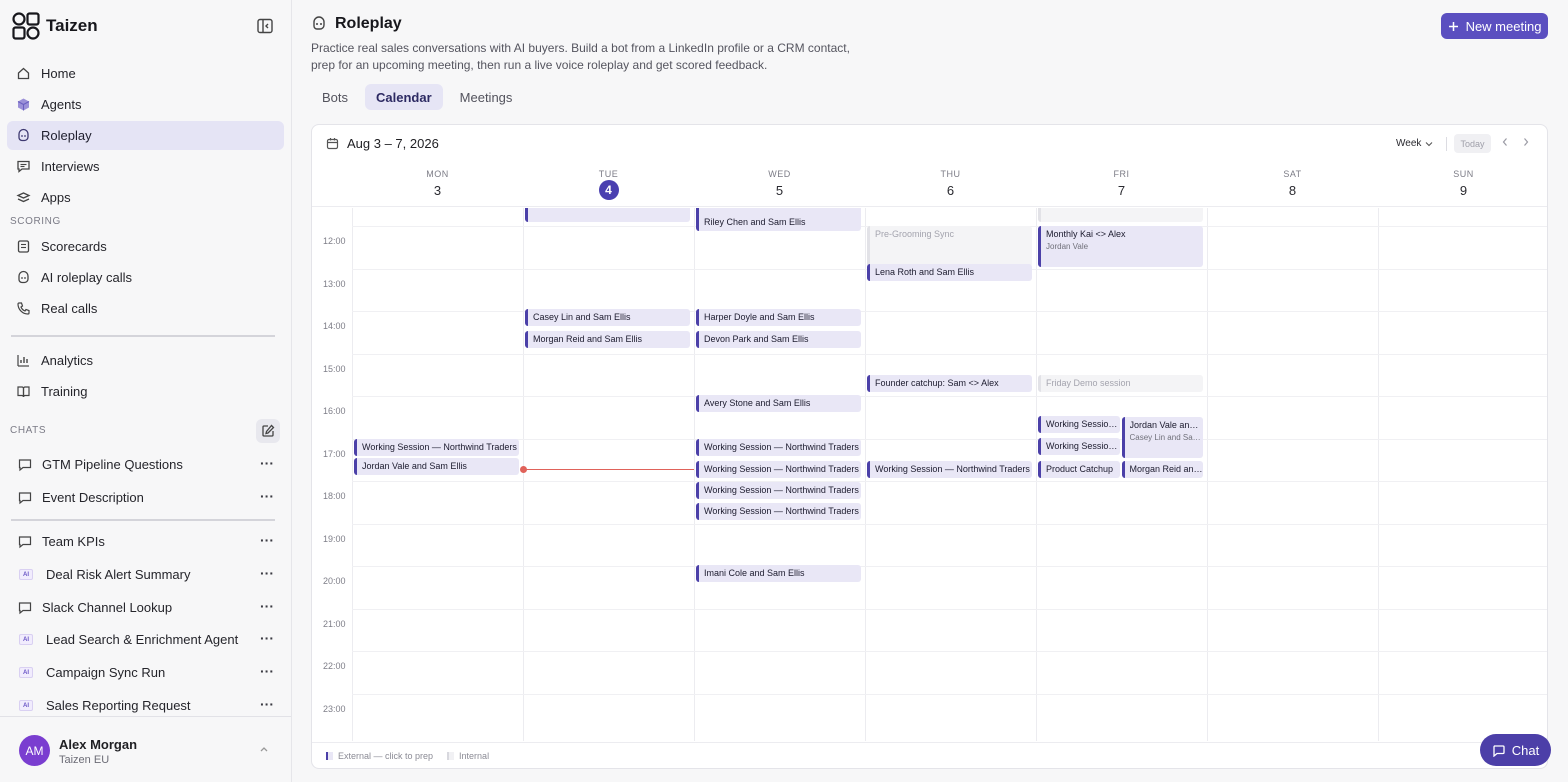 The width and height of the screenshot is (1568, 782). What do you see at coordinates (23, 73) in the screenshot?
I see `home-icon` at bounding box center [23, 73].